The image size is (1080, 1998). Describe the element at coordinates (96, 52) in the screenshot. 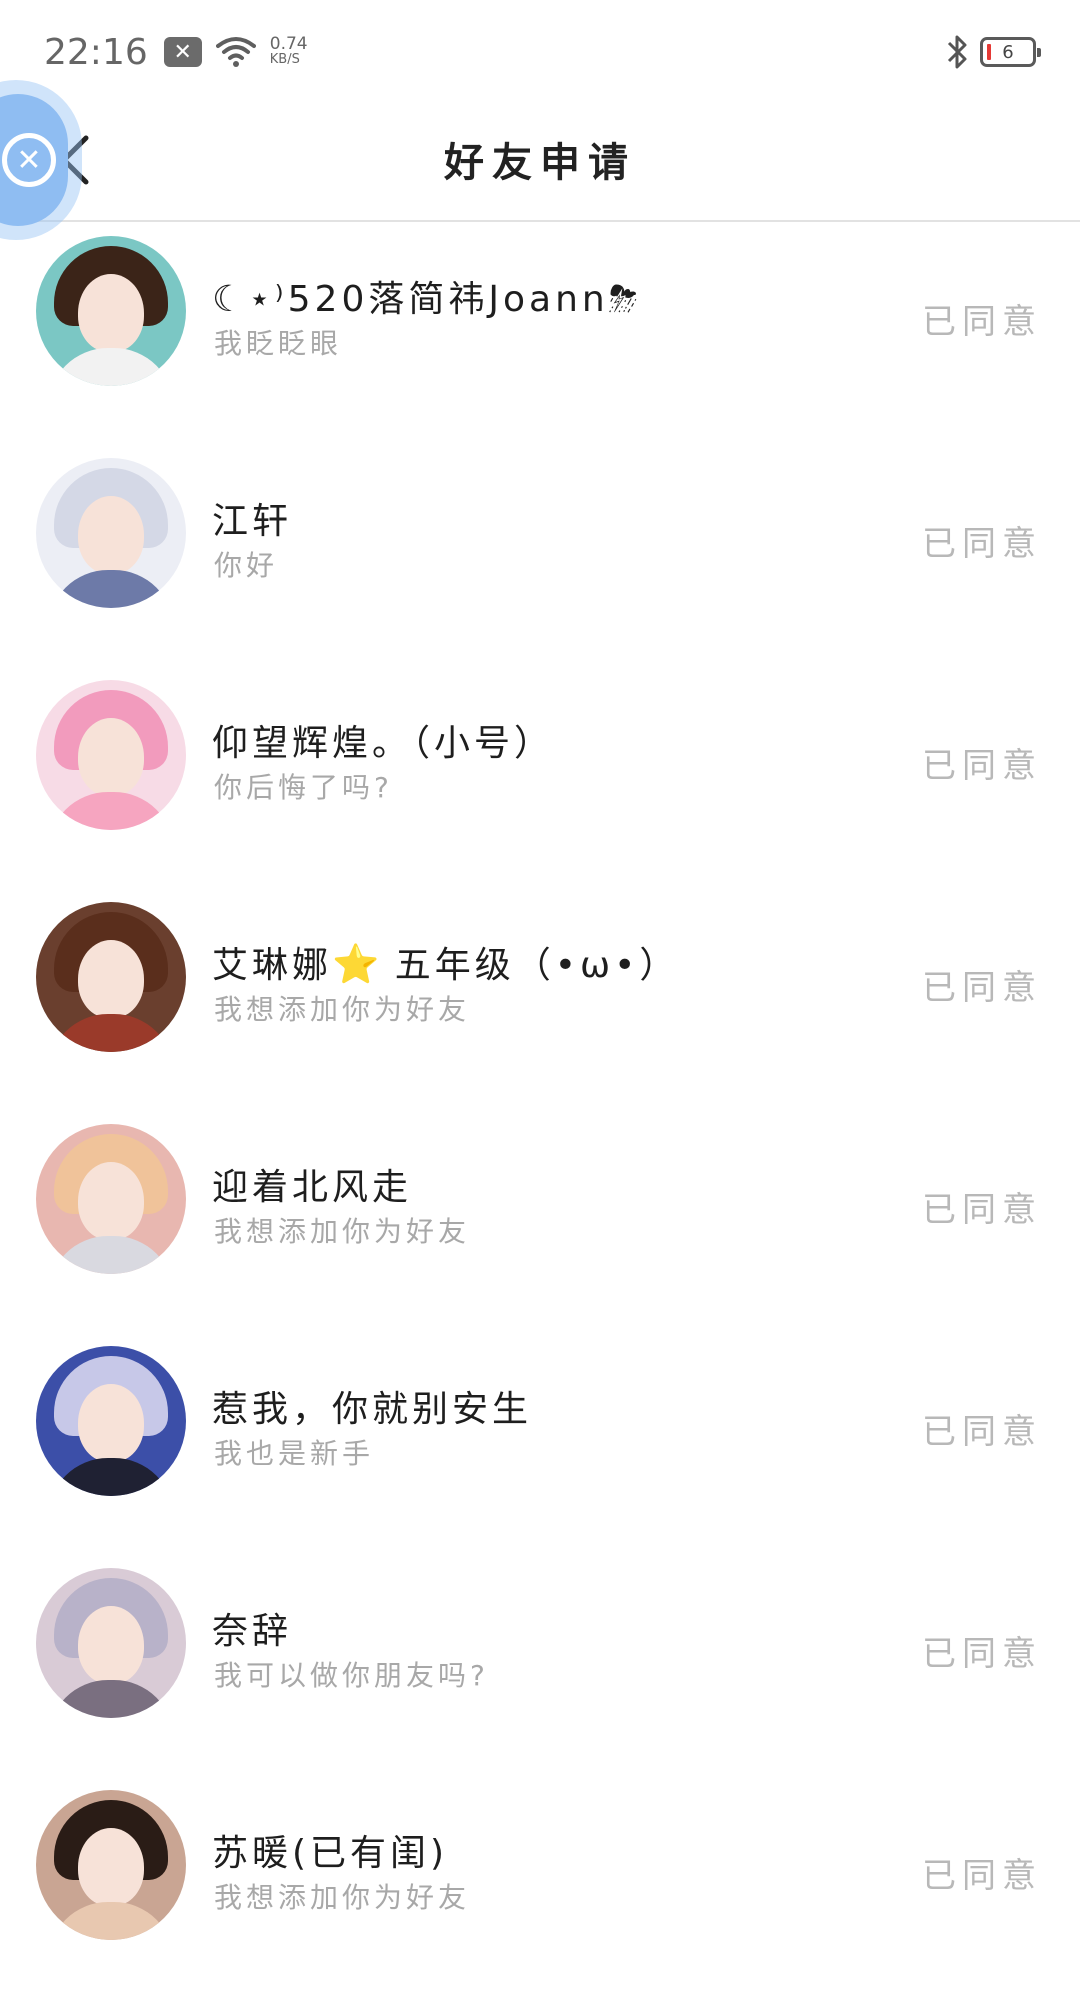

I see `clock: 22:16` at that location.